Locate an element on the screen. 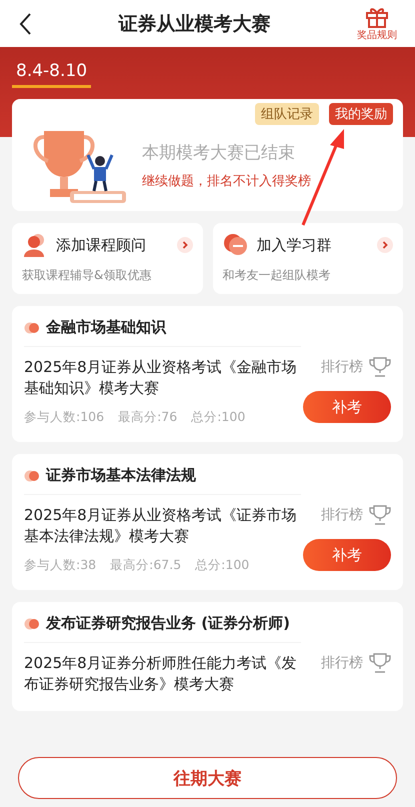 This screenshot has width=415, height=807. stat-text: 参与人数:38 is located at coordinates (60, 565).